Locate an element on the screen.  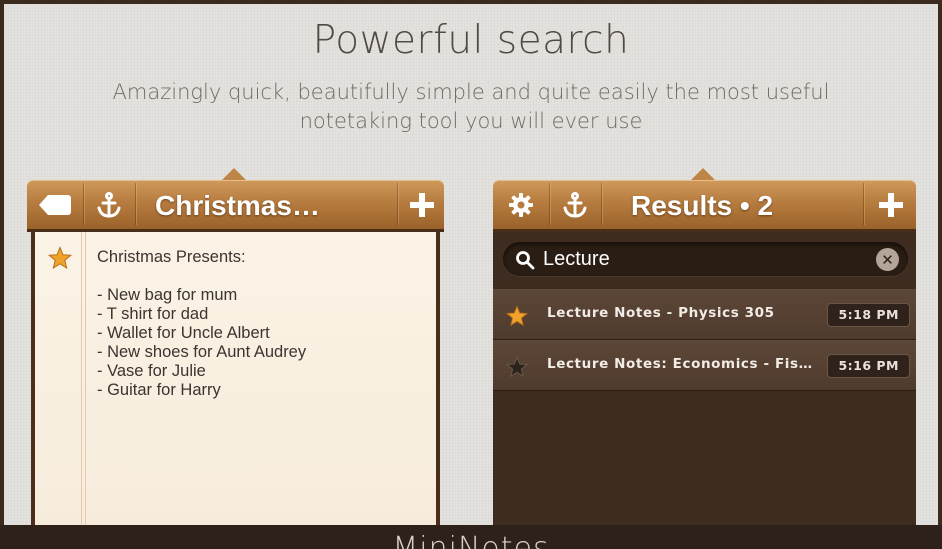
result-row: Lecture Notes - Physics 305 5:18 PM is located at coordinates (704, 314).